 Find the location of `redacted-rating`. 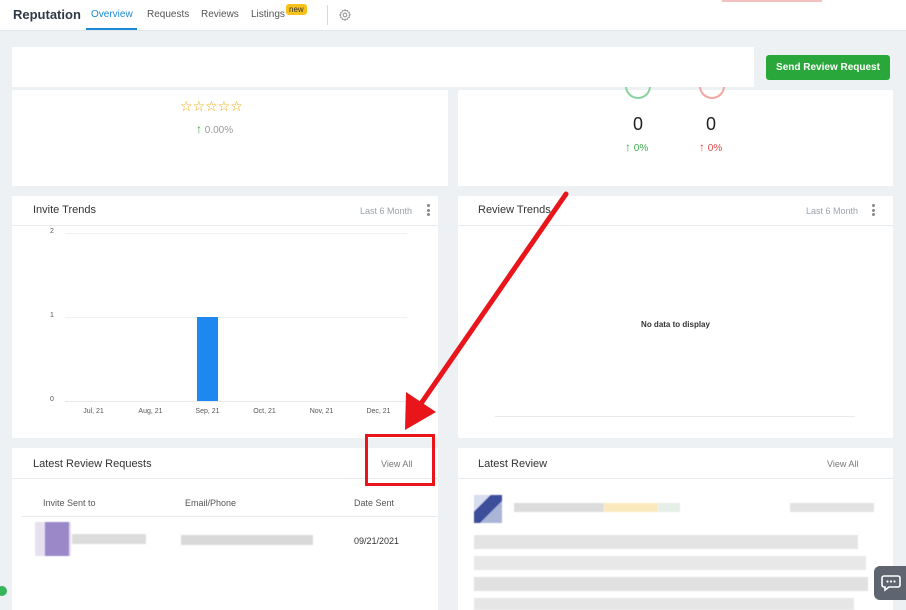

redacted-rating is located at coordinates (631, 507).